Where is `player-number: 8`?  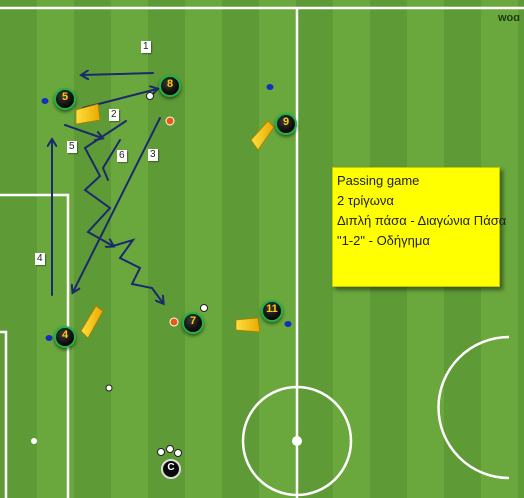
player-number: 8 is located at coordinates (170, 84).